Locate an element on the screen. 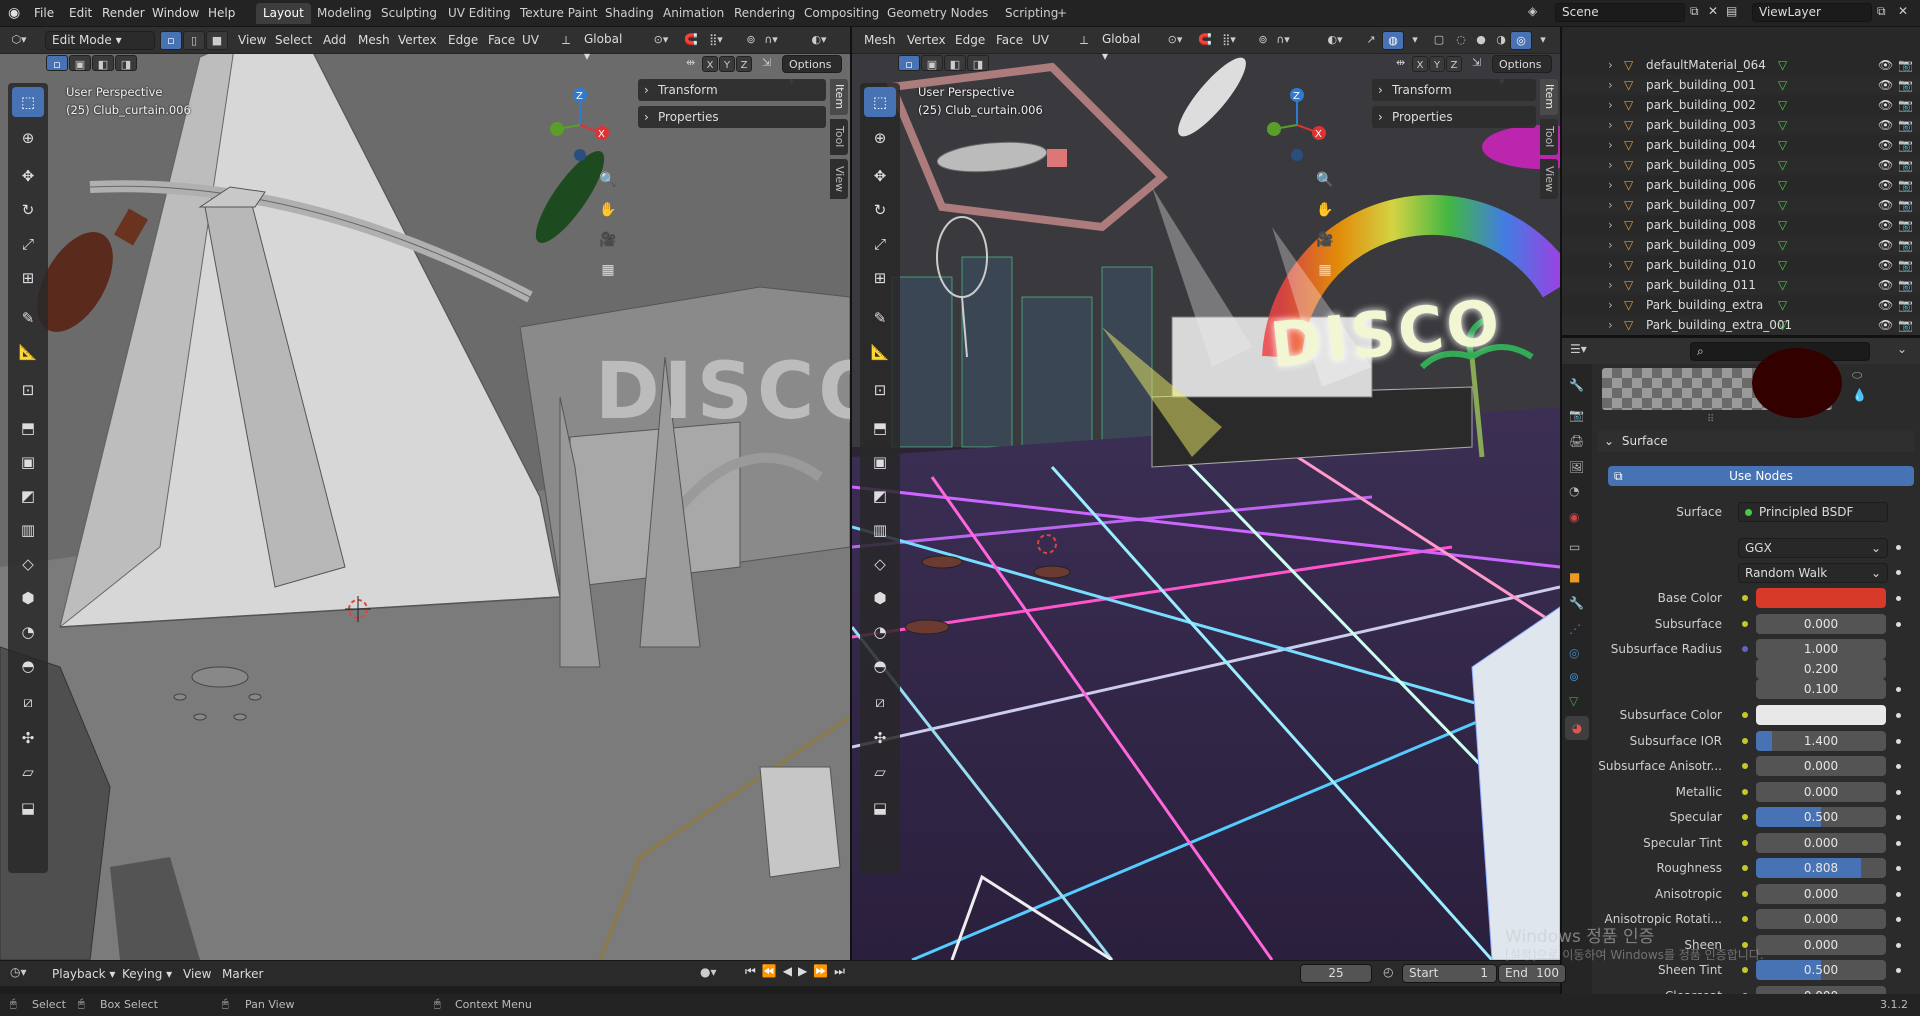  zoom-icon: 🔍 is located at coordinates (608, 180).